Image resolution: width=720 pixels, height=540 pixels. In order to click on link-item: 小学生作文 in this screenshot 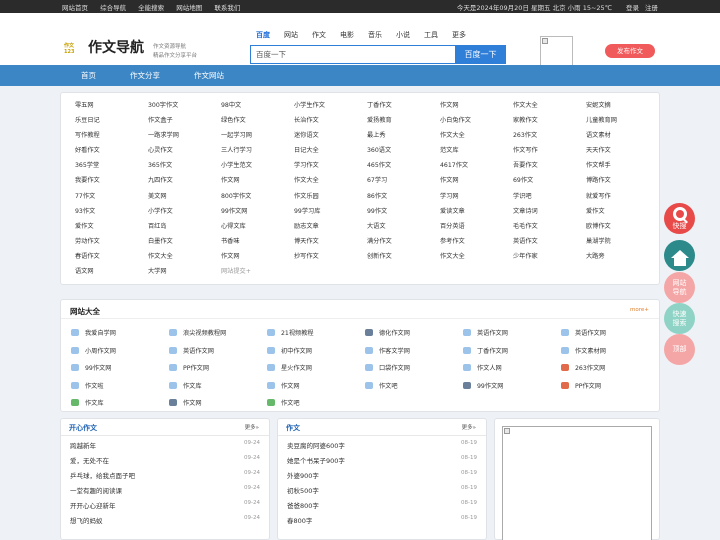, I will do `click(330, 107)`.